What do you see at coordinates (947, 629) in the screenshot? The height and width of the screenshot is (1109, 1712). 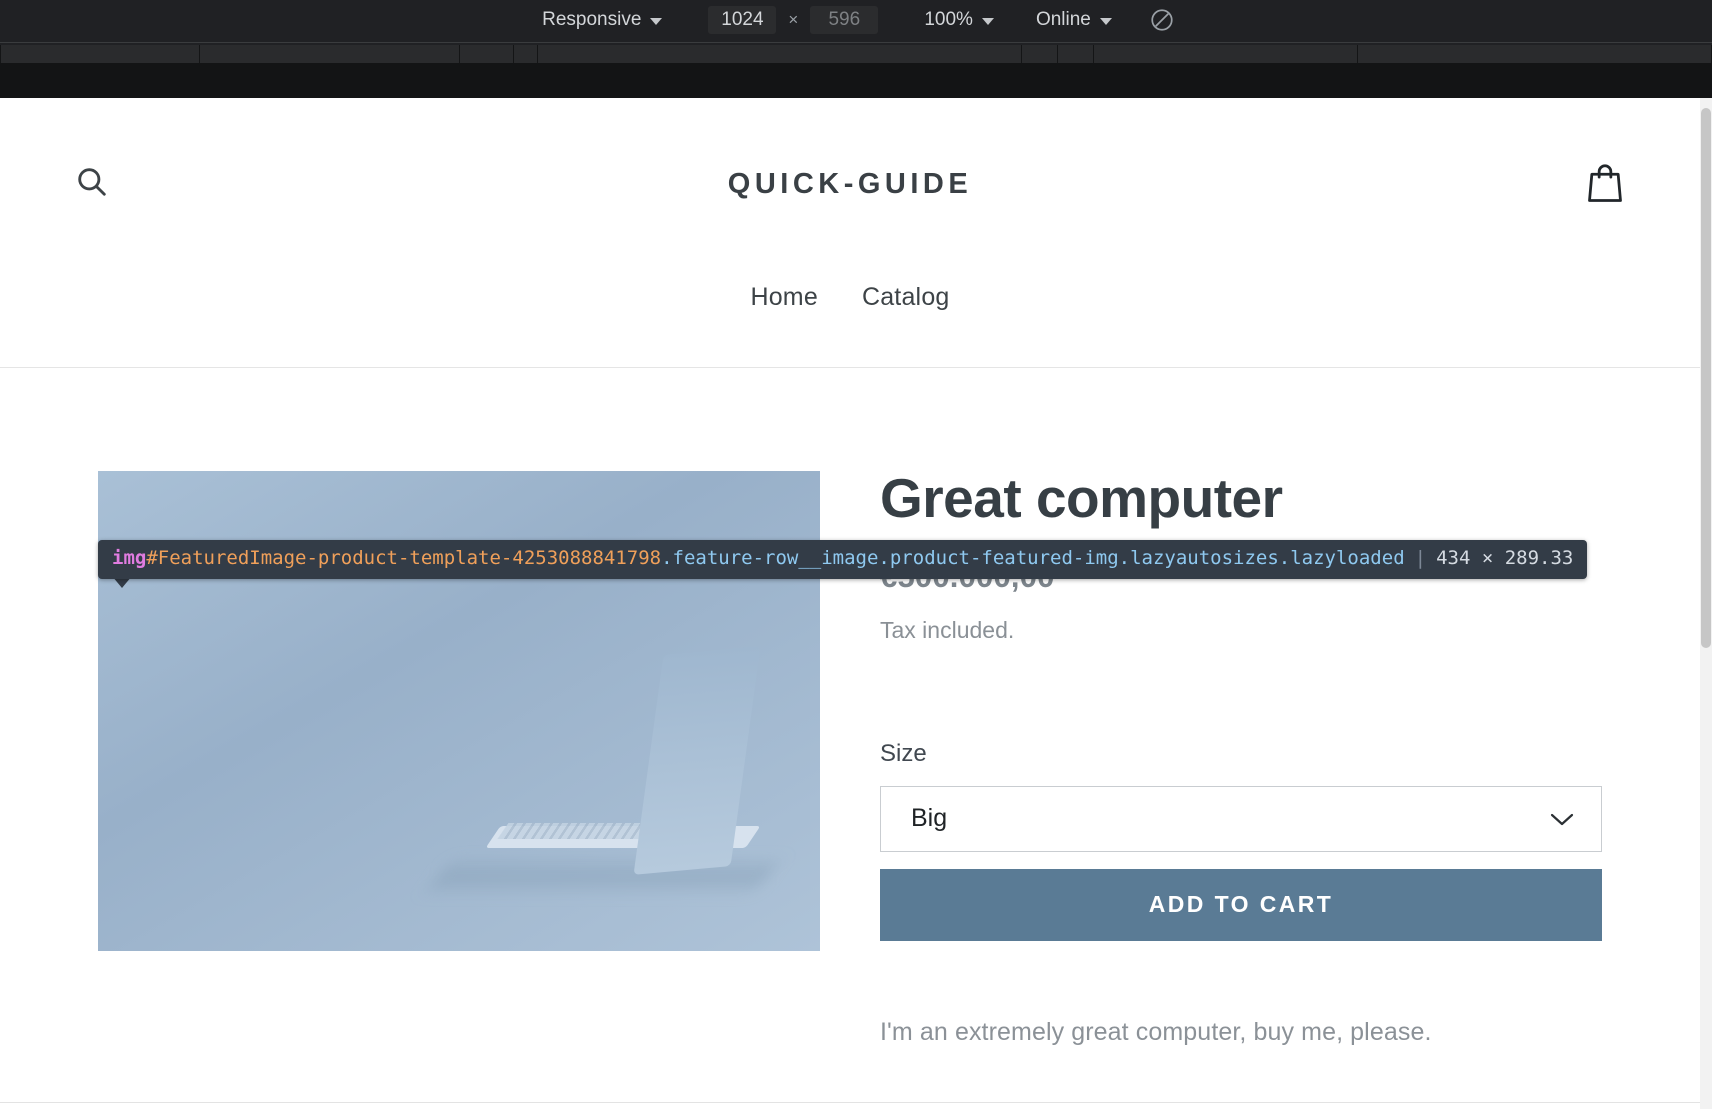 I see `product-tax-note: Tax included.` at bounding box center [947, 629].